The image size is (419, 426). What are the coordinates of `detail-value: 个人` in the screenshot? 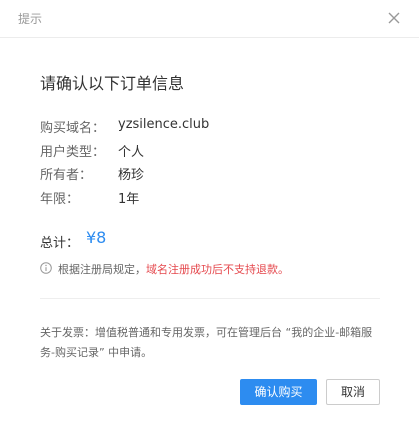 It's located at (131, 152).